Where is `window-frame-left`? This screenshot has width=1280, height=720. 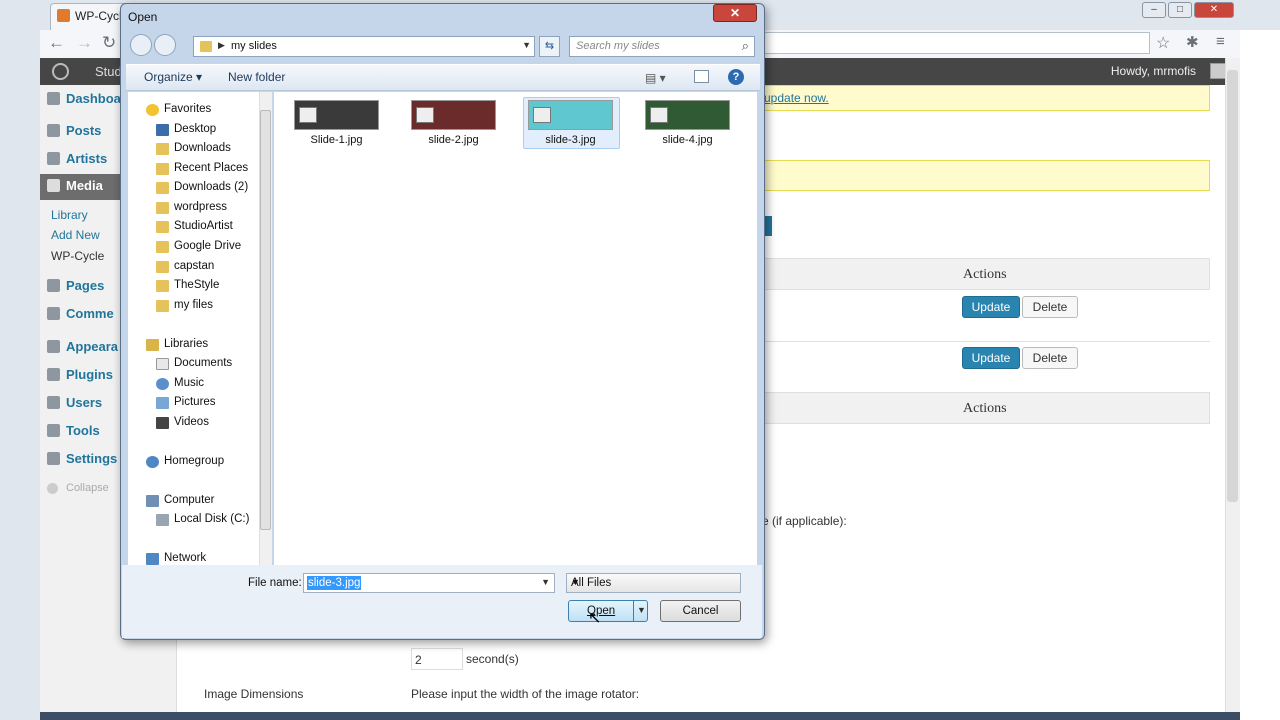
window-frame-left is located at coordinates (20, 360).